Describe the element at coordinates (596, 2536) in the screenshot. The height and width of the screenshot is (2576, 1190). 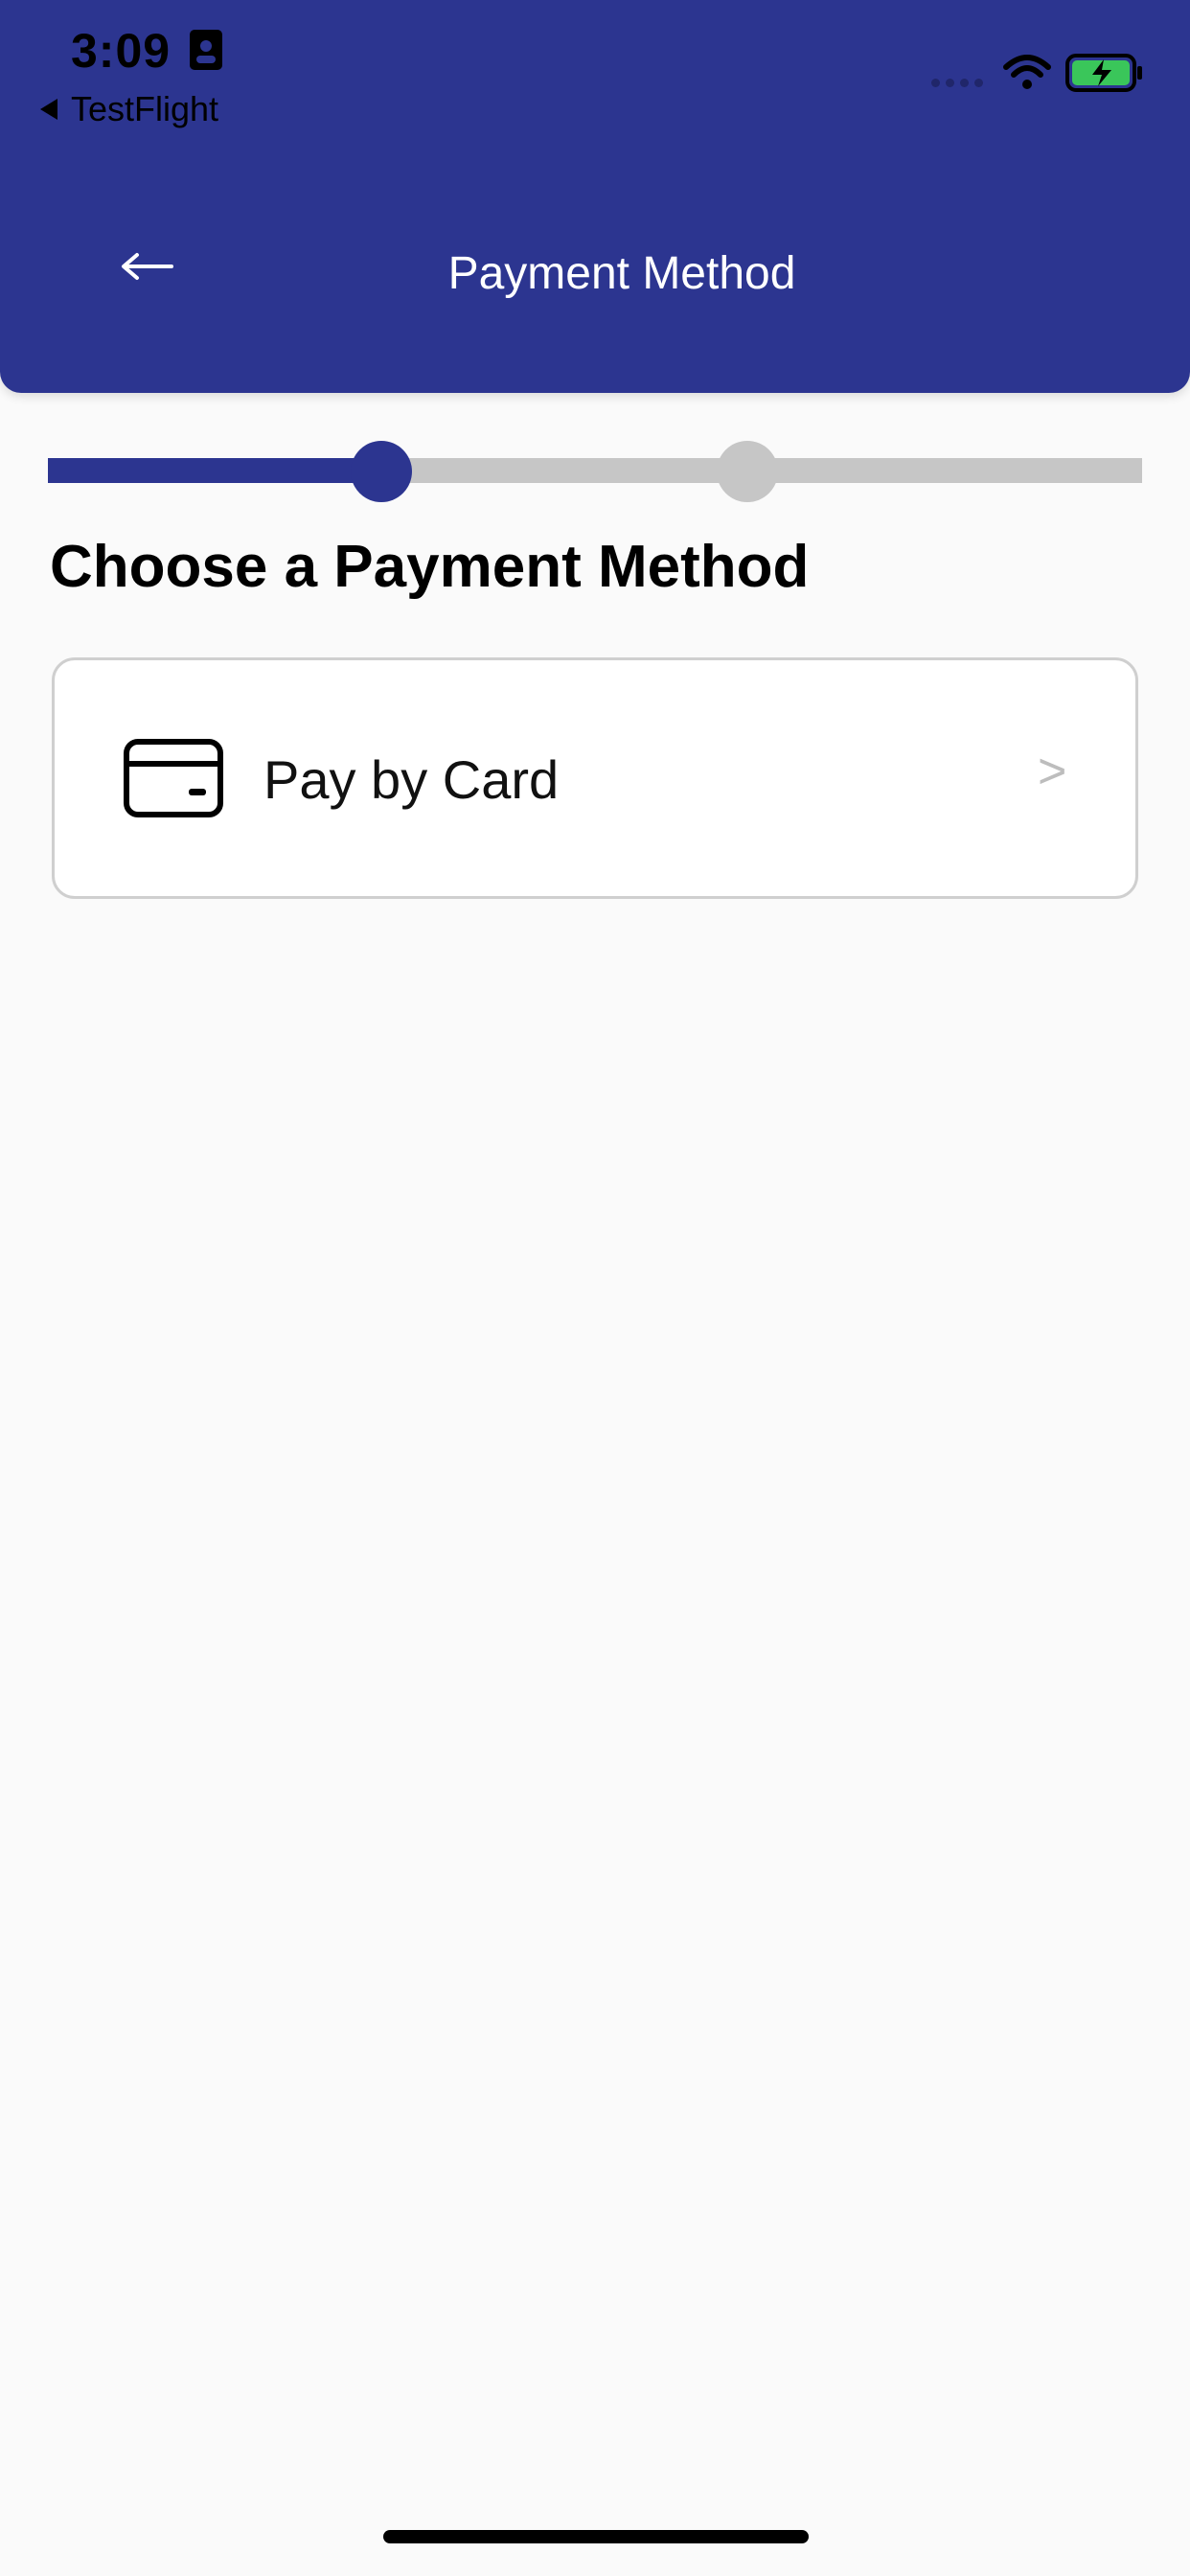
I see `home-indicator` at that location.